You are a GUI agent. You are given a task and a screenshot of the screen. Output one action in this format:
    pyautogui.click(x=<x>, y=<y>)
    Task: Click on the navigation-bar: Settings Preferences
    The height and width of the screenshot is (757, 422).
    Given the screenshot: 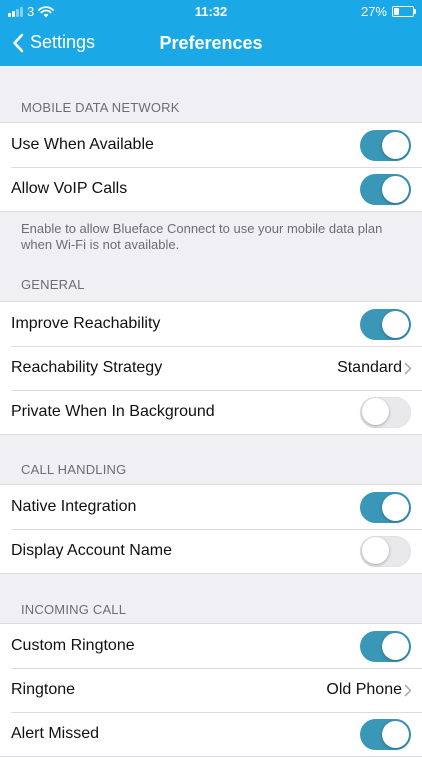 What is the action you would take?
    pyautogui.click(x=211, y=44)
    